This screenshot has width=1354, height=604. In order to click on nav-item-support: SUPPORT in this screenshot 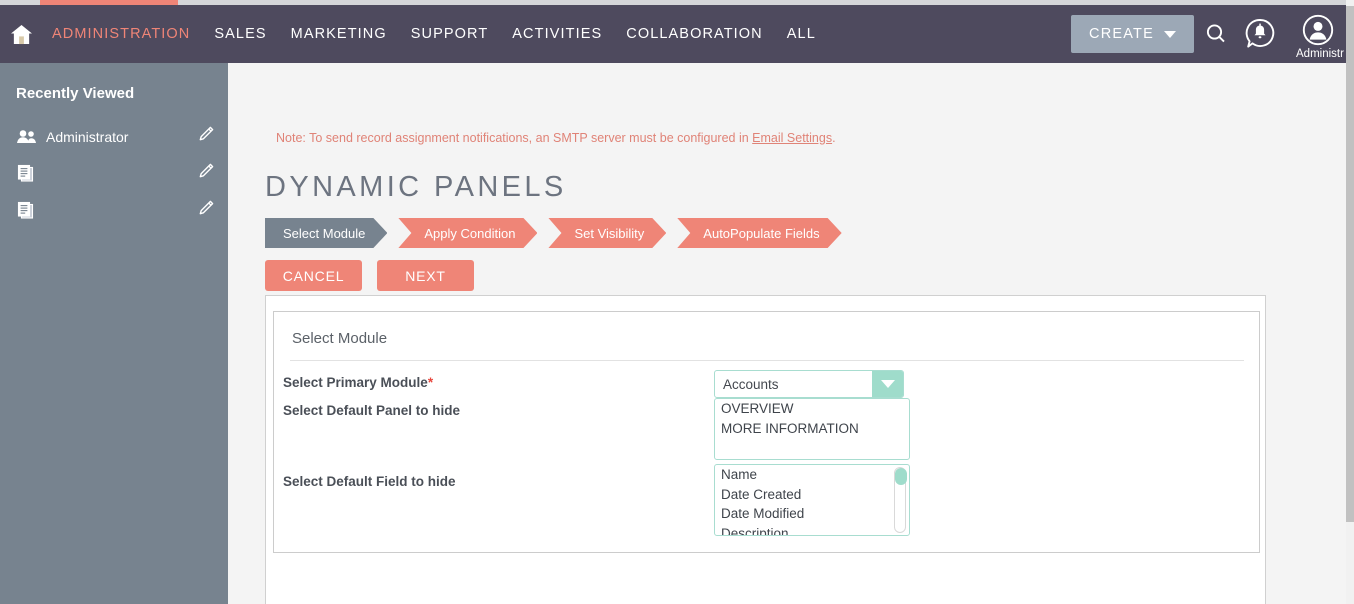, I will do `click(450, 34)`.